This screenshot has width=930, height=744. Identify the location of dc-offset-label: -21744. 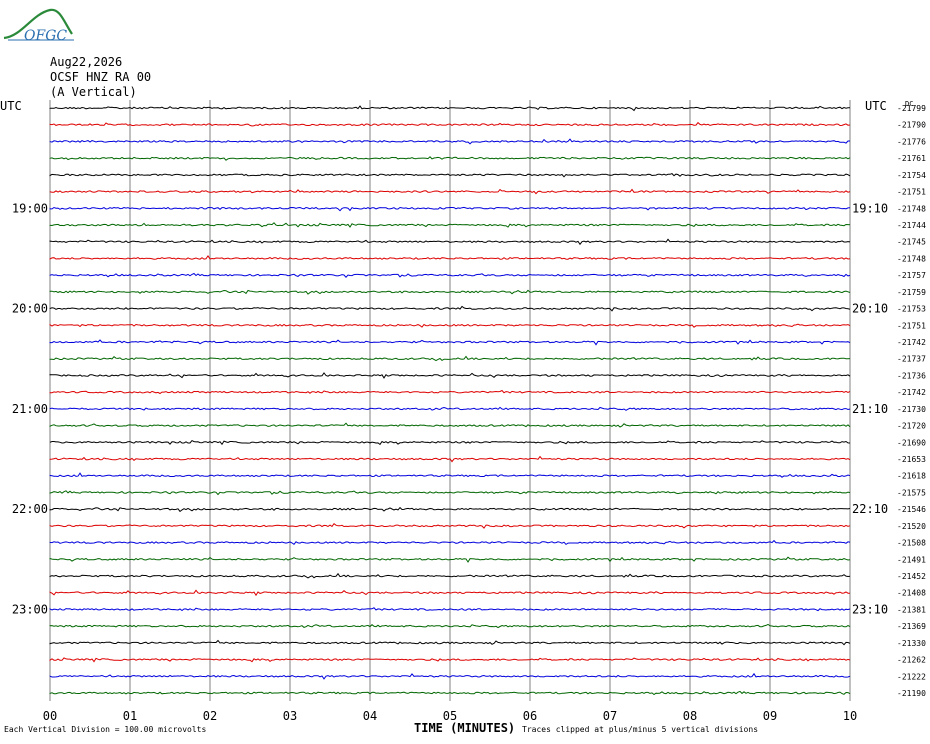
(911, 225).